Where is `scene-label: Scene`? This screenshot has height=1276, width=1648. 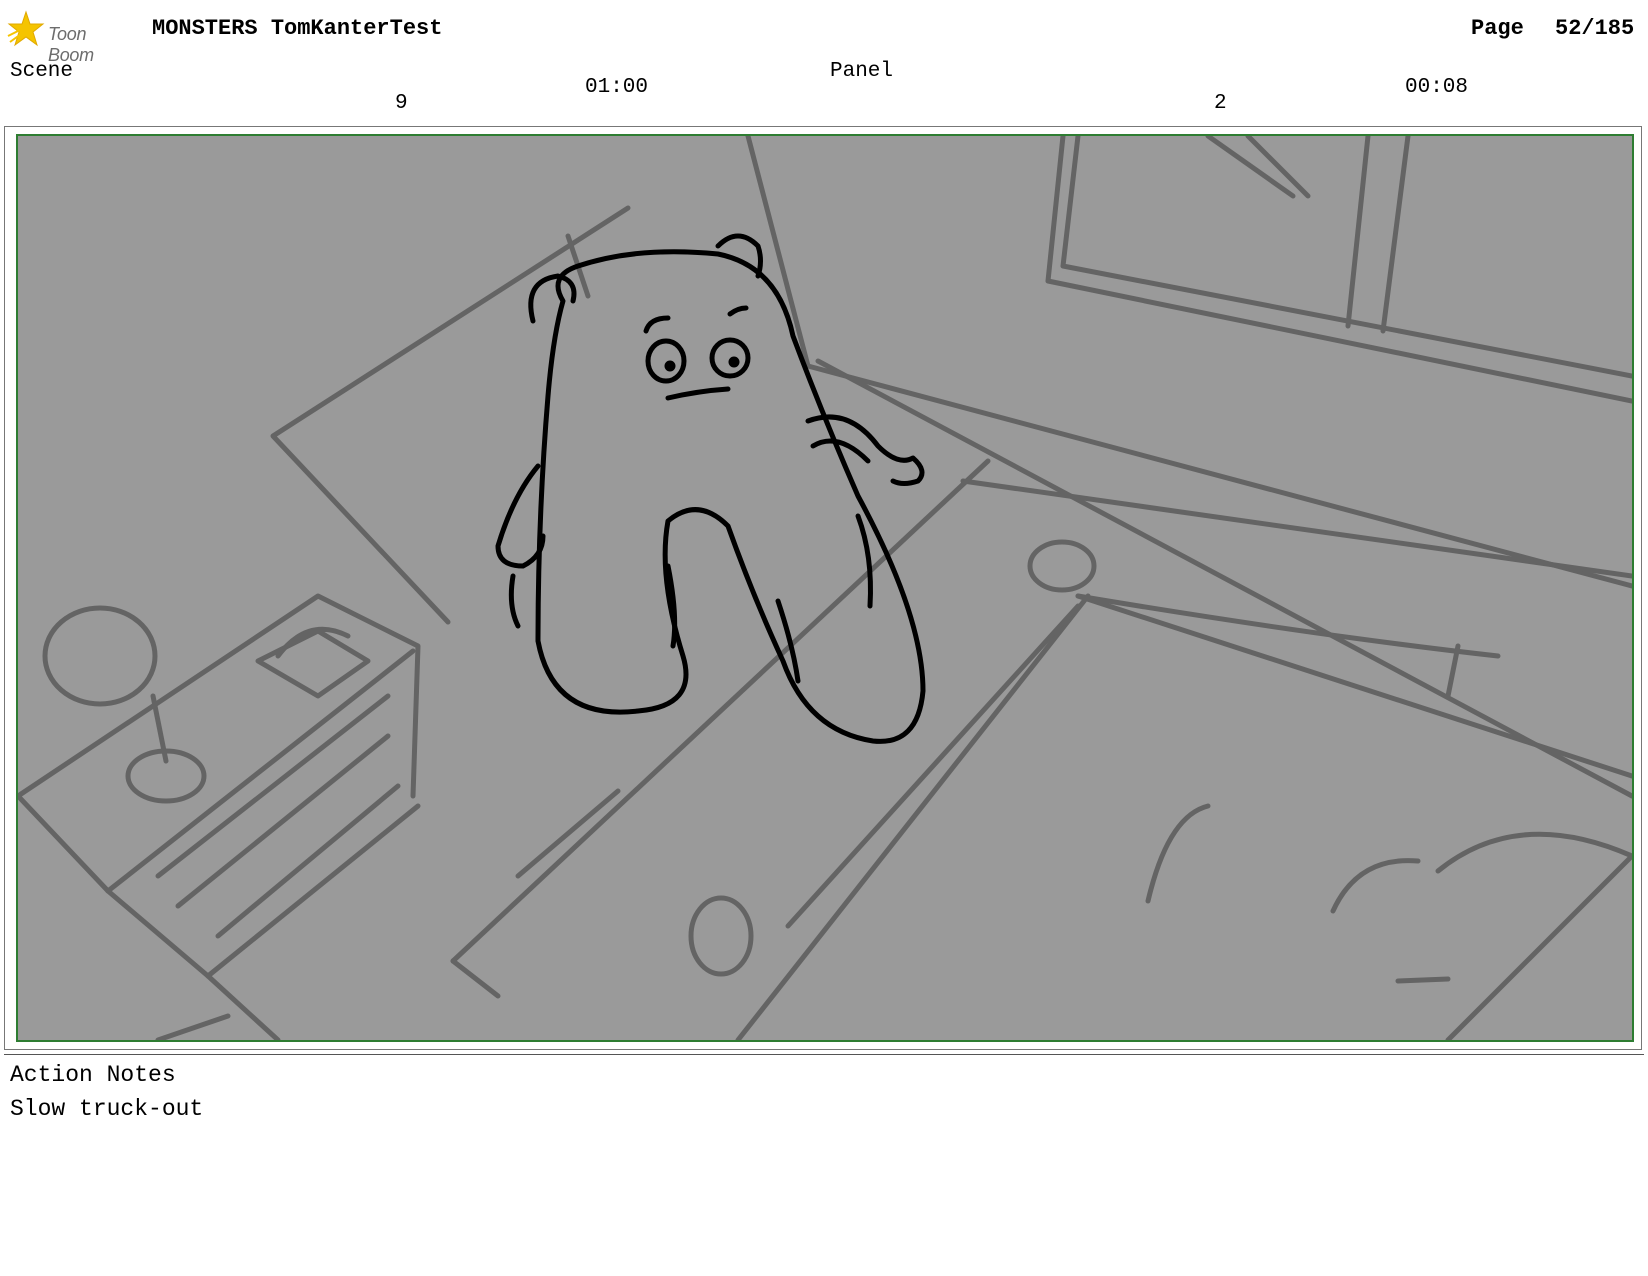 scene-label: Scene is located at coordinates (42, 71).